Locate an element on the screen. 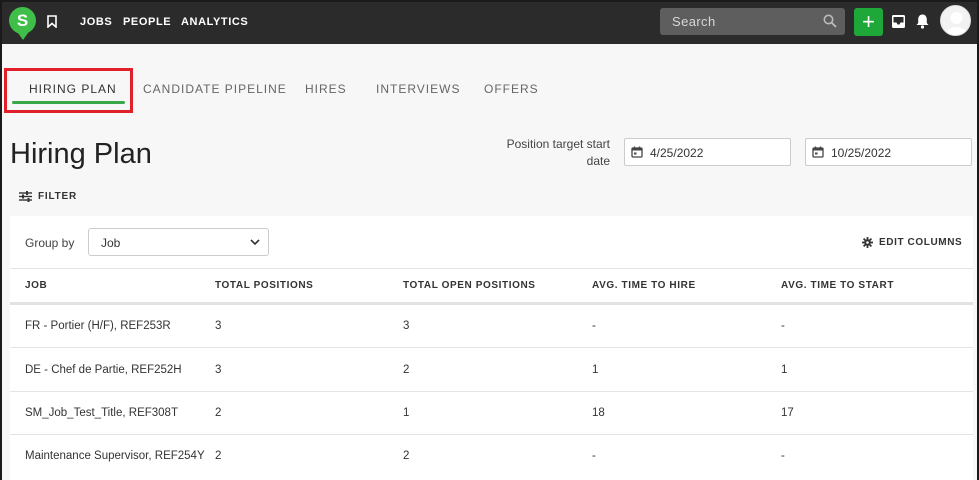  chevron-down-icon is located at coordinates (255, 242).